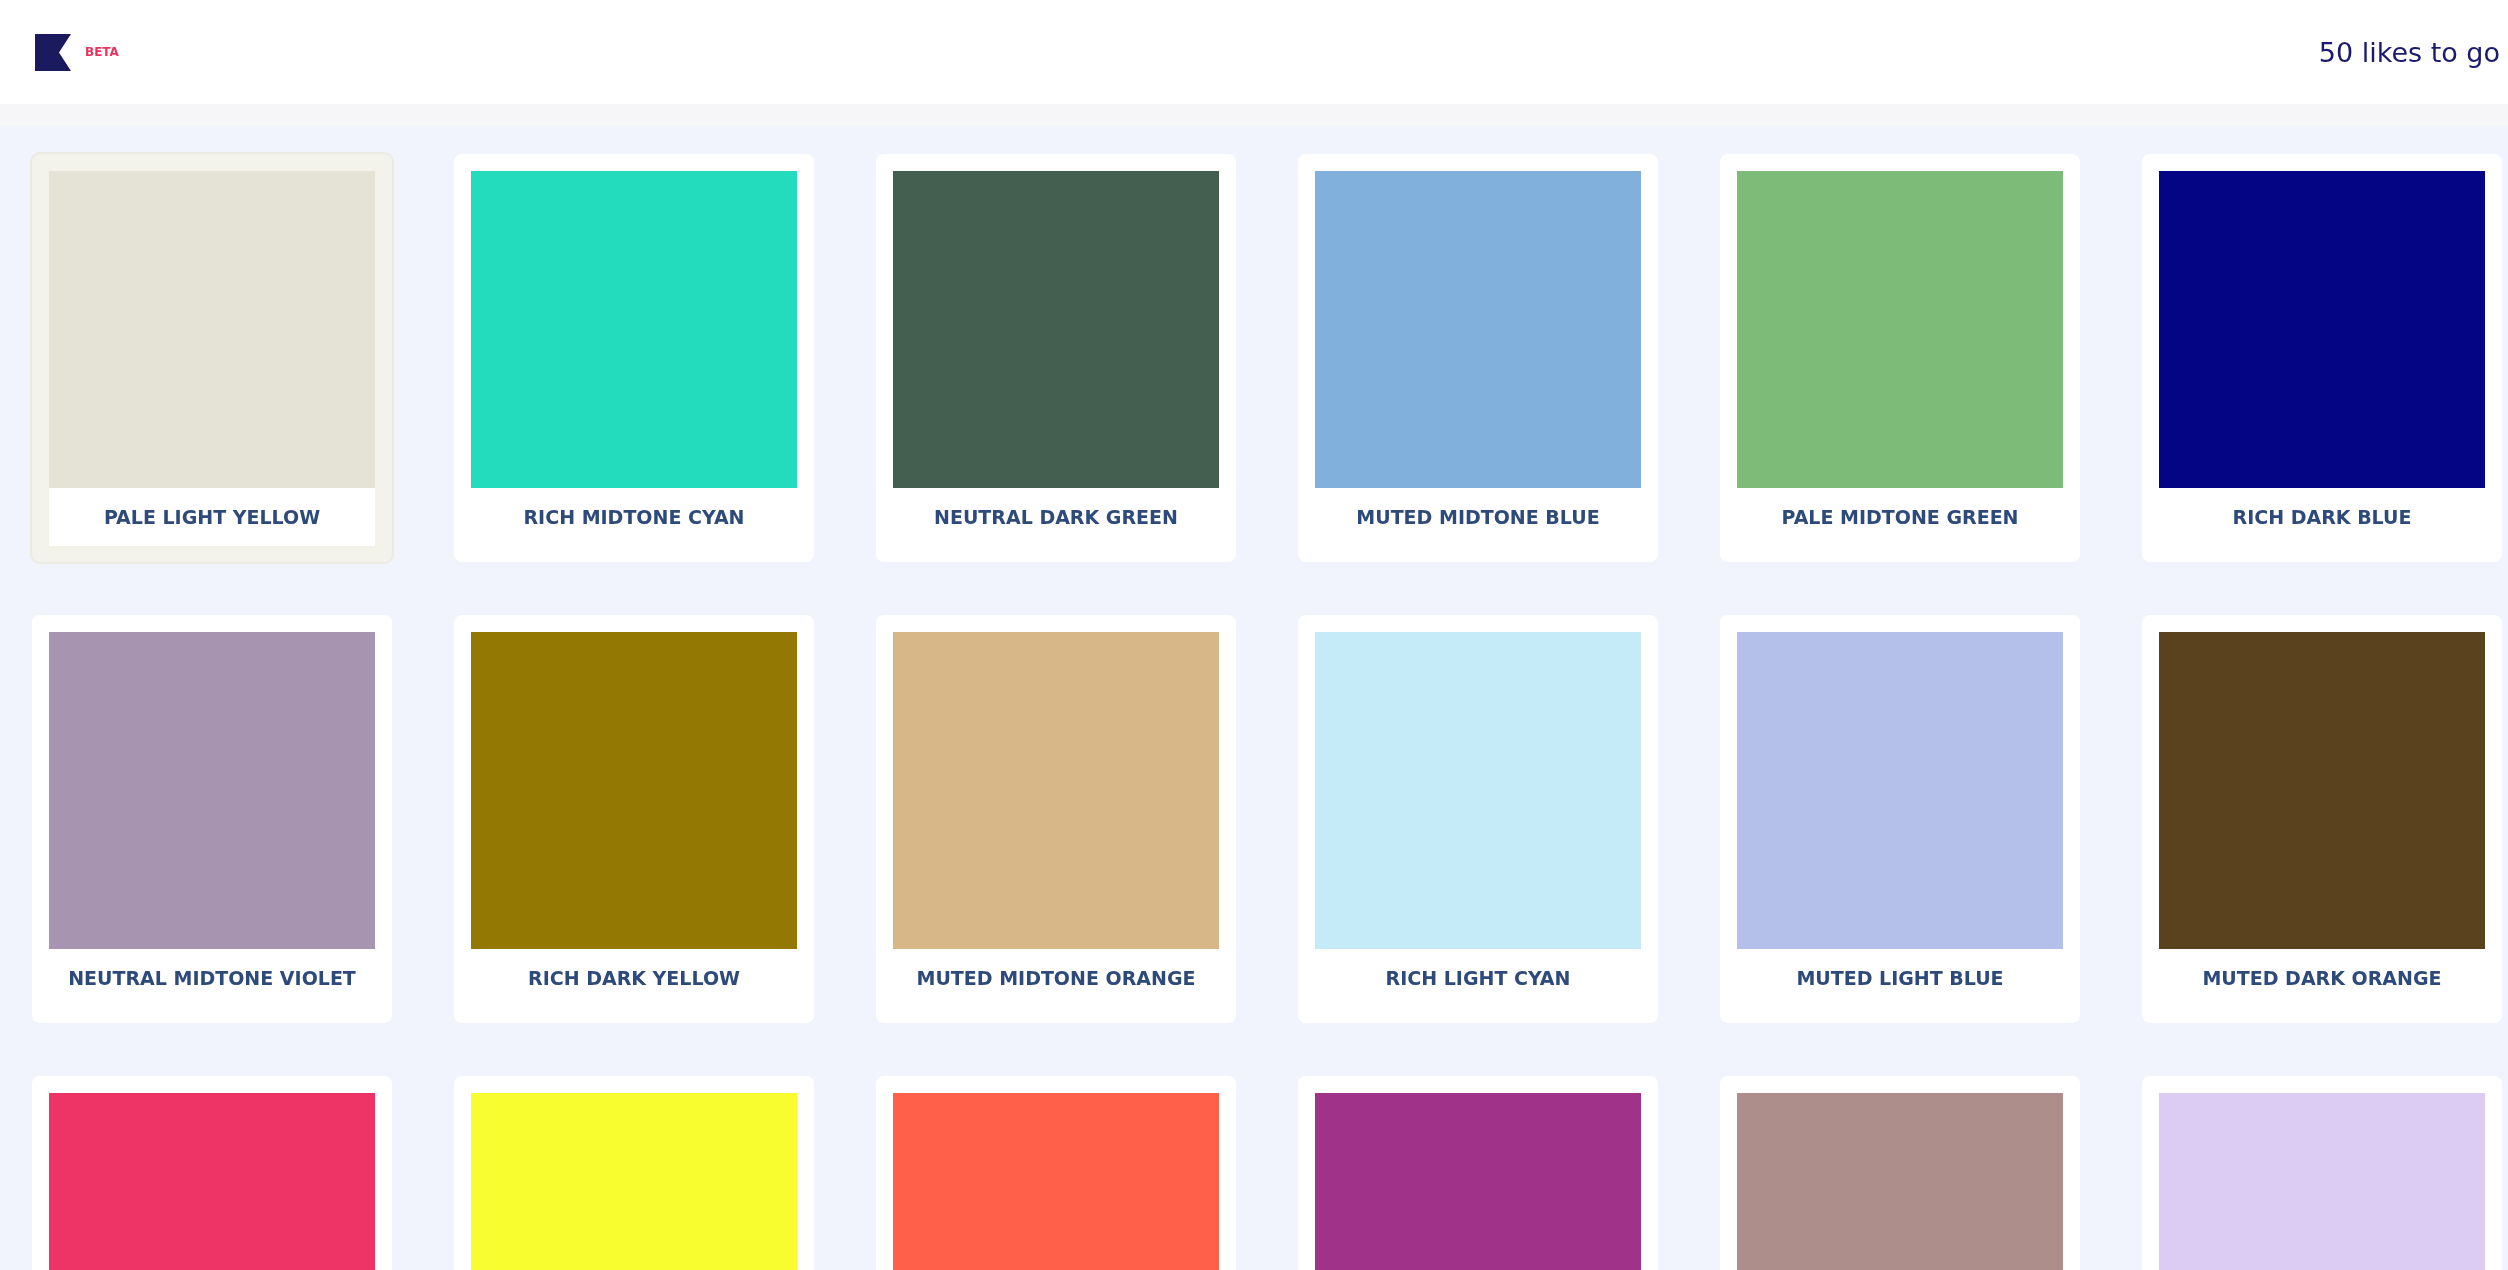 The image size is (2508, 1270). What do you see at coordinates (2322, 358) in the screenshot?
I see `color-card: RICH DARK BLUE` at bounding box center [2322, 358].